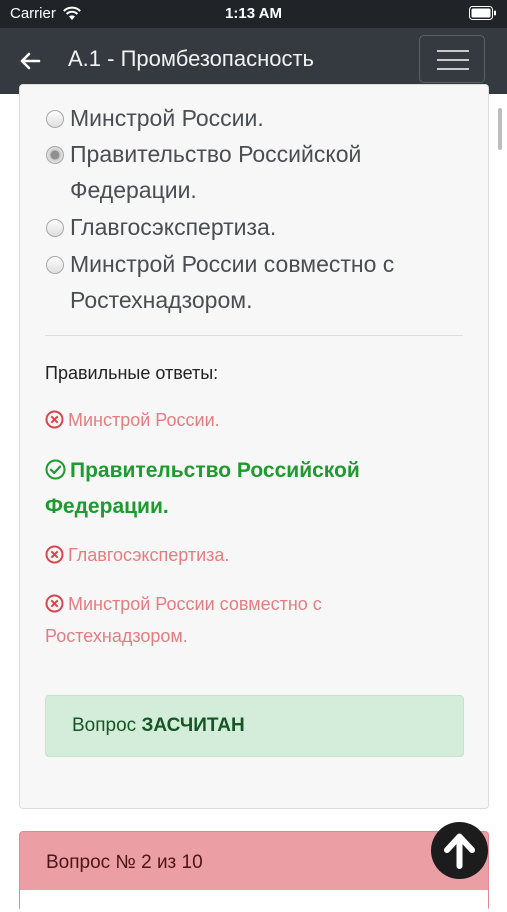  I want to click on arrow-up-icon, so click(459, 851).